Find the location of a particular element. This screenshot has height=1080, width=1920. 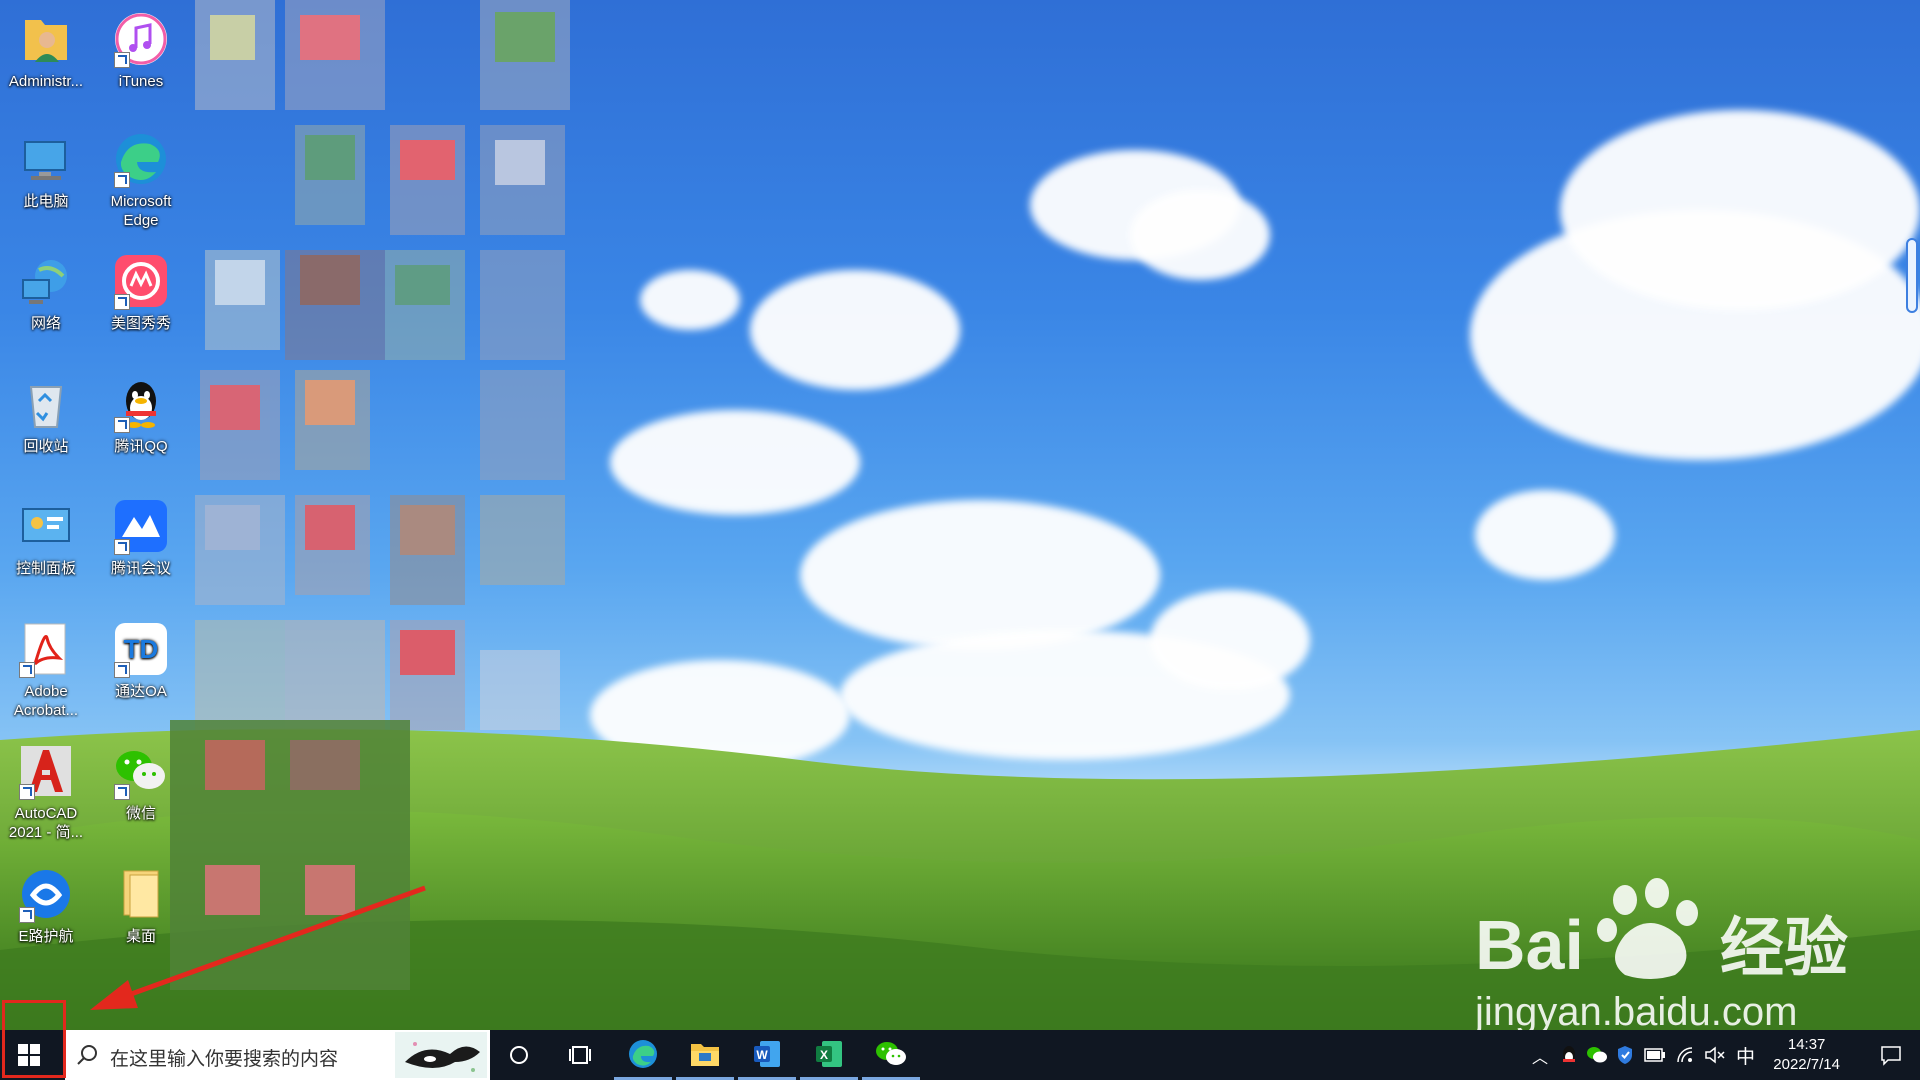

desktop-icon-label: 控制面板 is located at coordinates (45, 568).